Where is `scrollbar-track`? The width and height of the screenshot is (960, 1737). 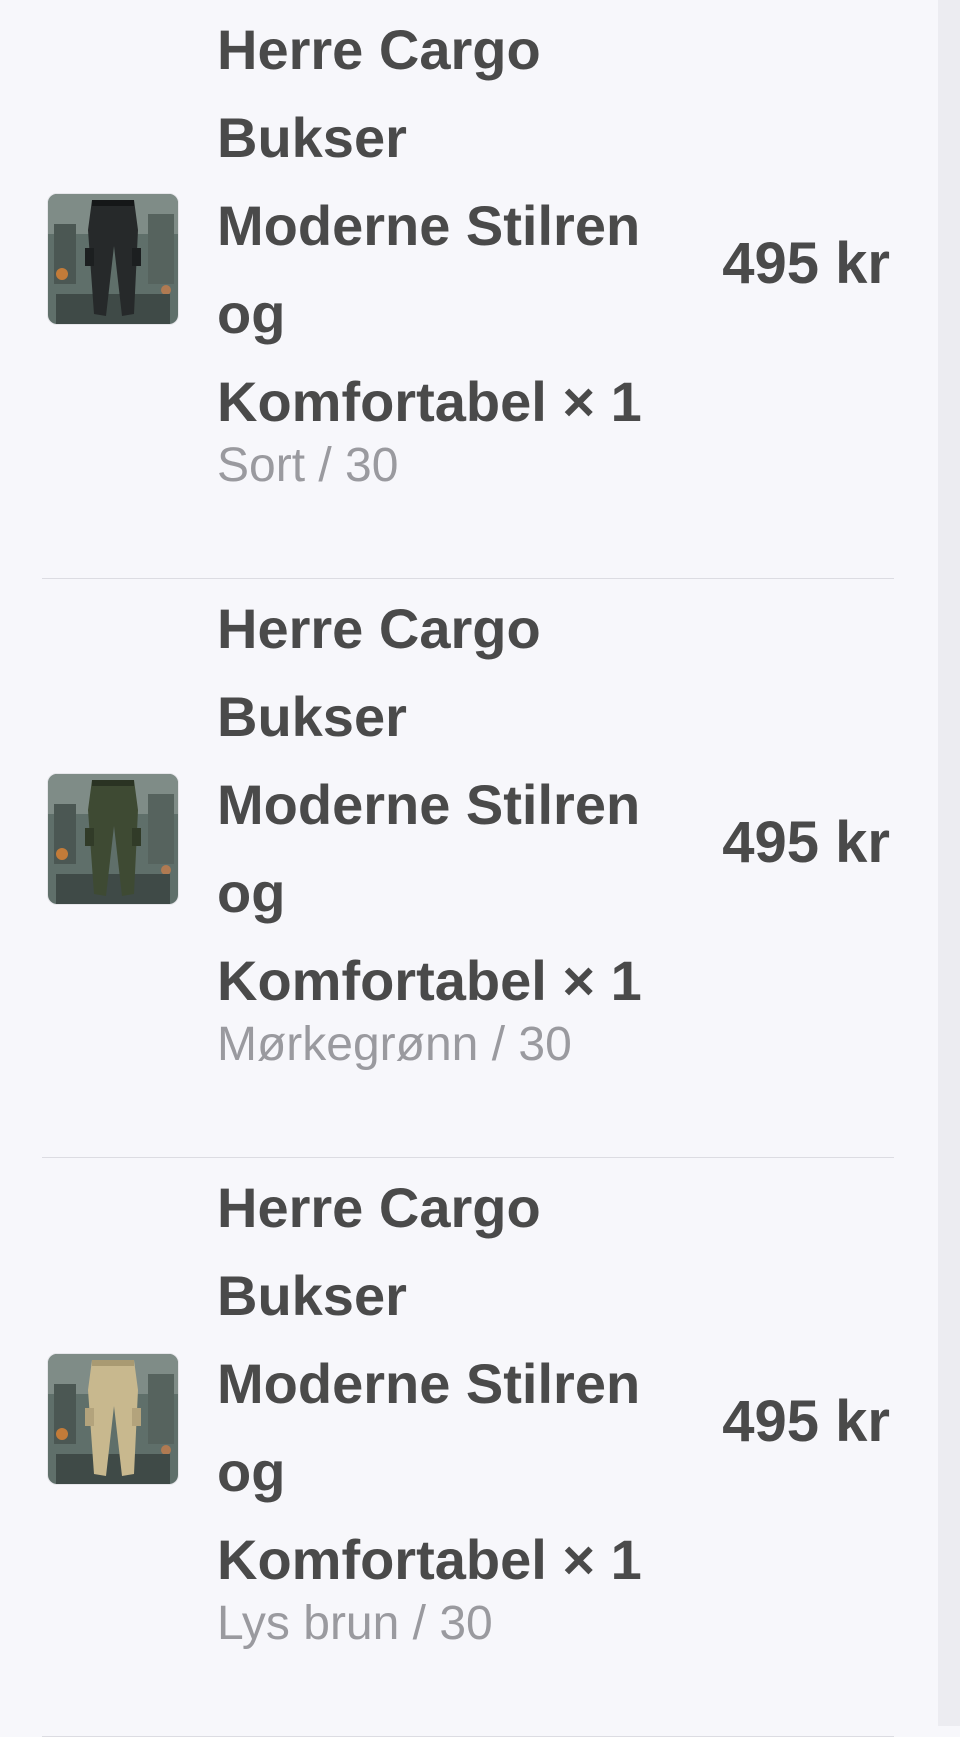
scrollbar-track is located at coordinates (949, 863).